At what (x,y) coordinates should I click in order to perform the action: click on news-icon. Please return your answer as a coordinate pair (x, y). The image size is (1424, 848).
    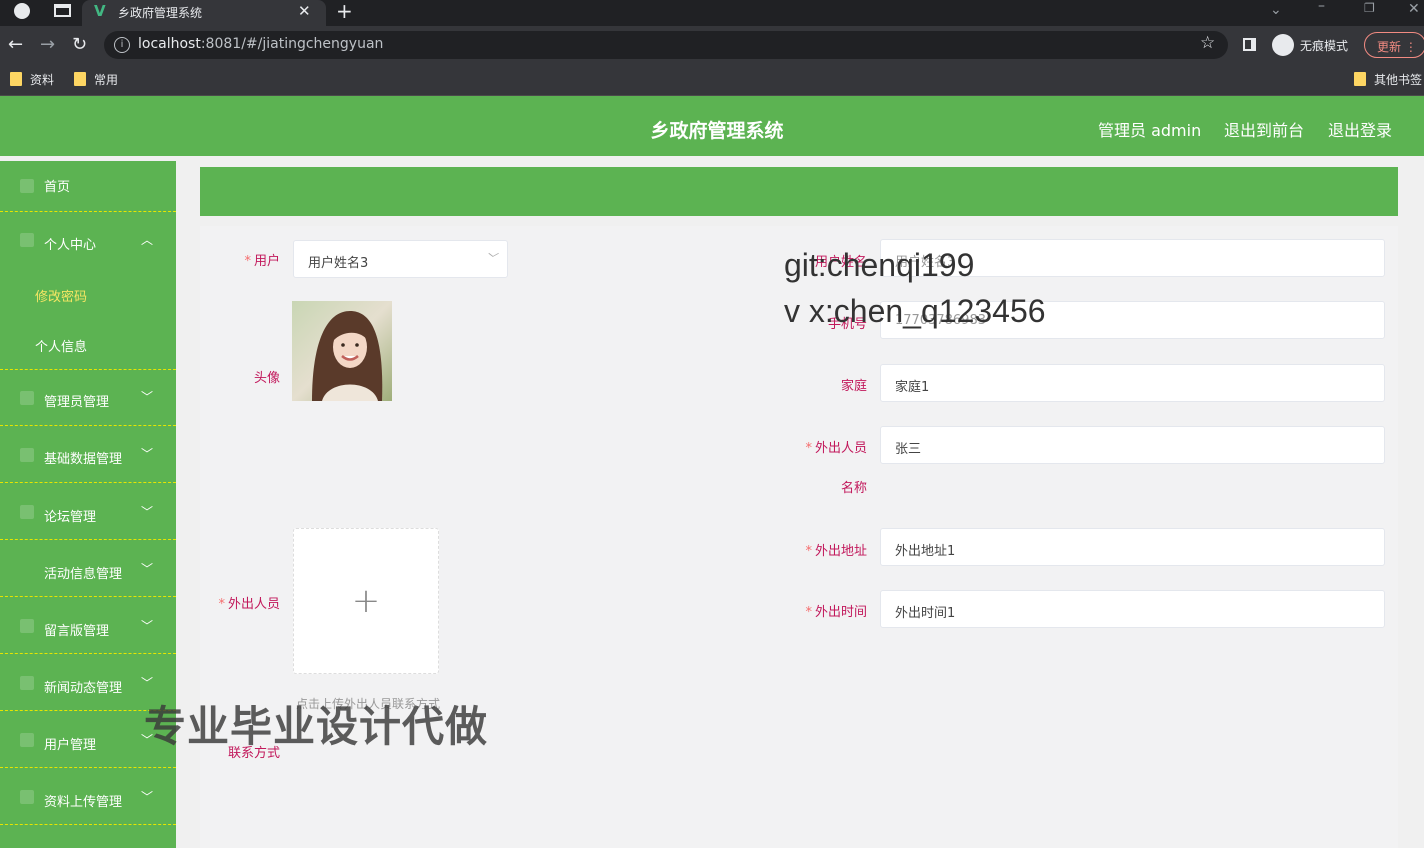
    Looking at the image, I should click on (27, 683).